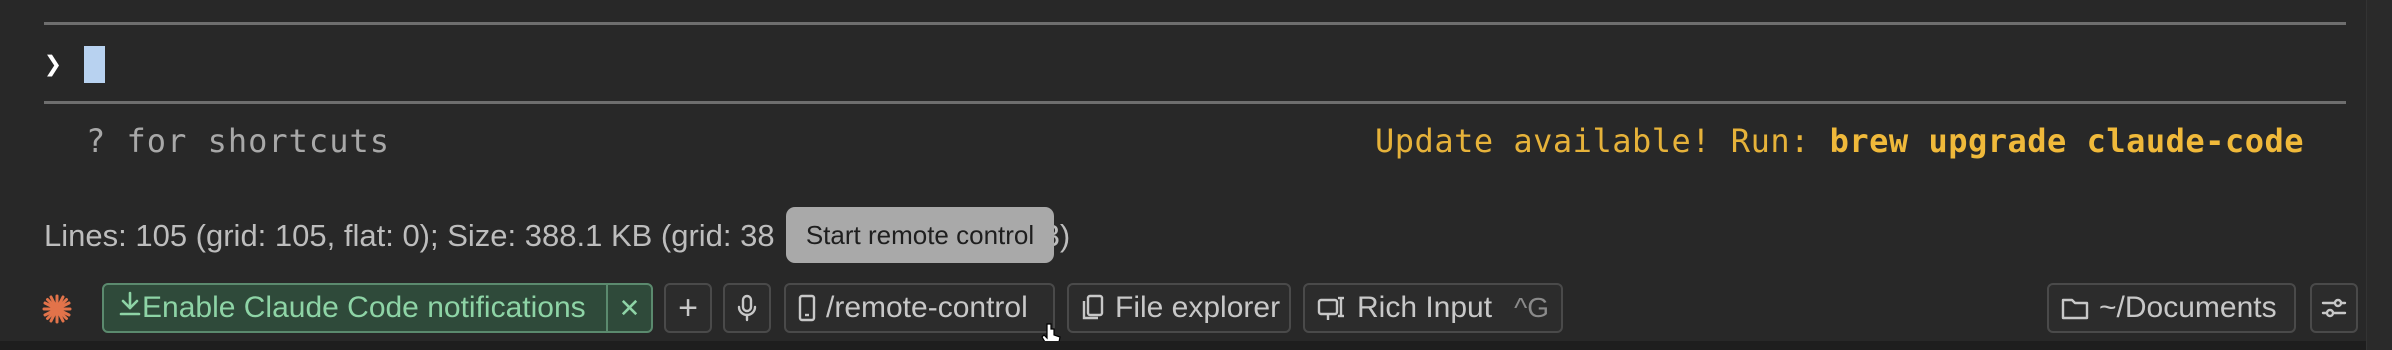 The height and width of the screenshot is (350, 2392). What do you see at coordinates (364, 307) in the screenshot?
I see `enable-notifications-label: Enable Claude Code notifications` at bounding box center [364, 307].